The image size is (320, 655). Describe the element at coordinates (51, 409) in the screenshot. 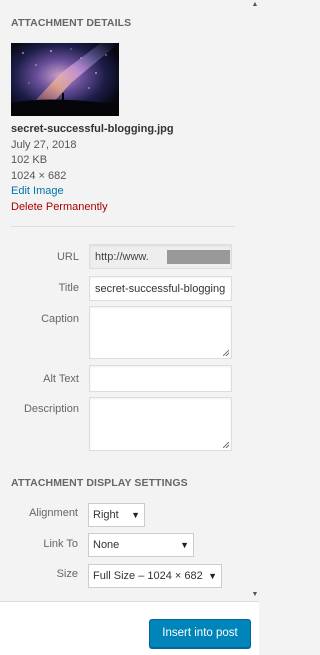

I see `description-label: Description` at that location.